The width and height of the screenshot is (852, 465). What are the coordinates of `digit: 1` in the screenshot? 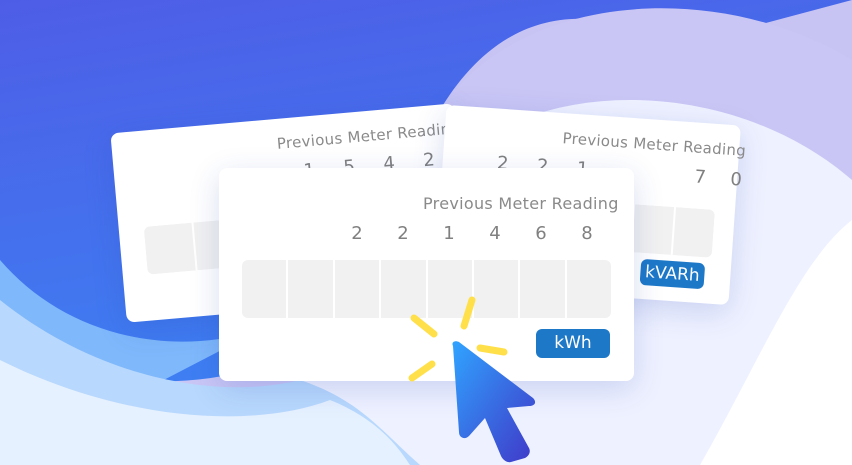 It's located at (449, 233).